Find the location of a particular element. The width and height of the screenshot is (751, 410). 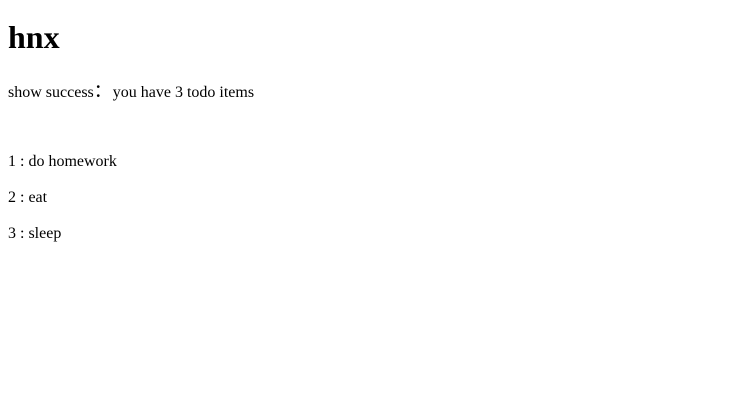

todo-item: 3 : sleep is located at coordinates (62, 234).